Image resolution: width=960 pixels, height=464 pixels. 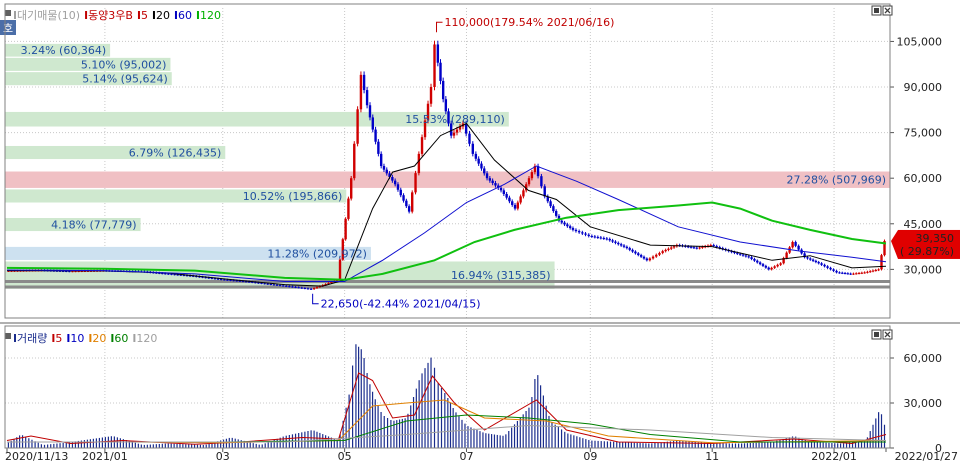 I want to click on x-axis-label: 2020/11/13, so click(x=36, y=456).